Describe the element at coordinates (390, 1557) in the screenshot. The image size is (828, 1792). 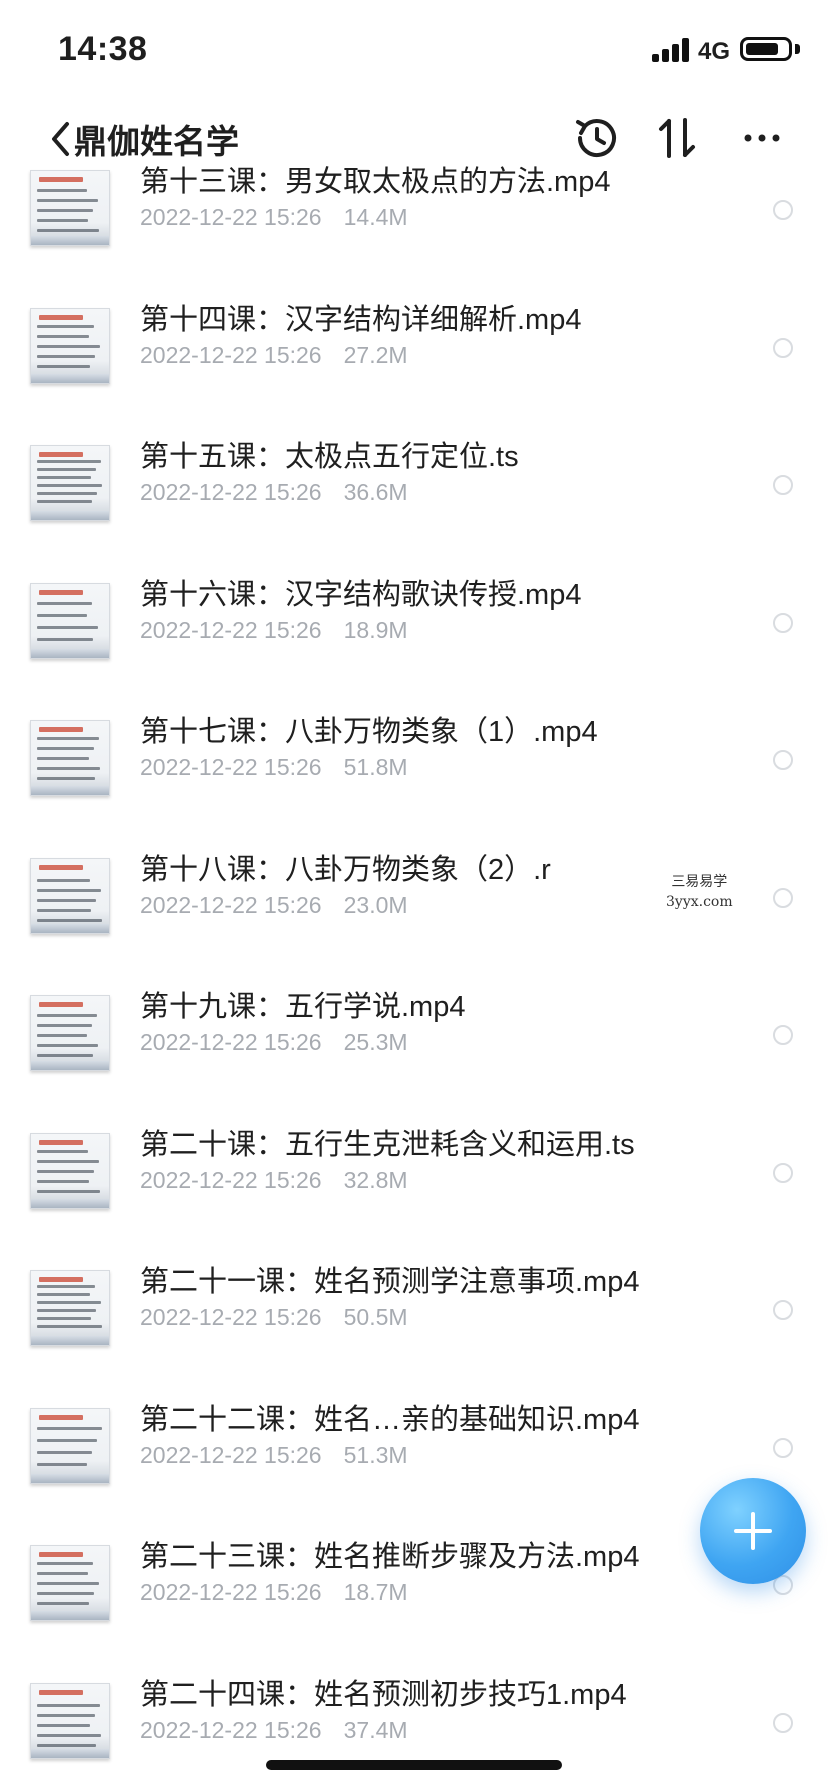
I see `file-name: 第二十三课：姓名推断步骤及方法.mp4` at that location.